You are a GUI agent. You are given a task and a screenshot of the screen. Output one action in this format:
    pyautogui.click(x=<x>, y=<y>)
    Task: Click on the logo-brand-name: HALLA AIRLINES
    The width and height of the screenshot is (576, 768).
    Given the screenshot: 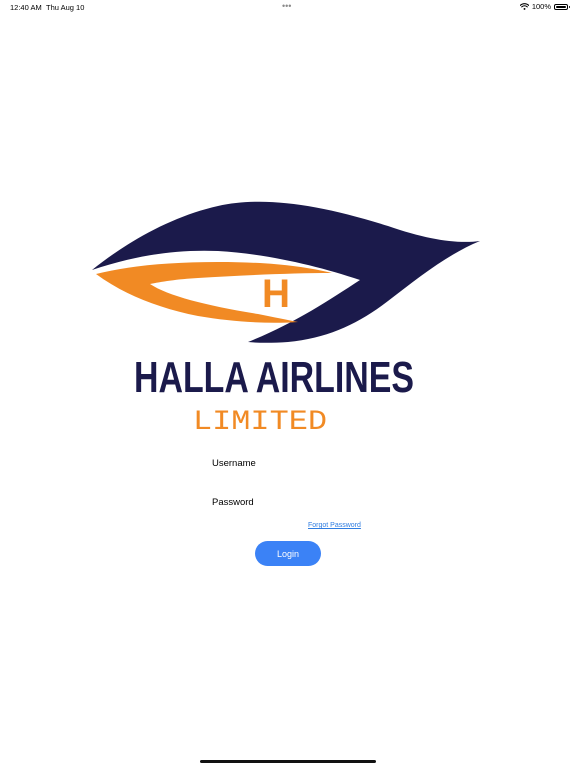 What is the action you would take?
    pyautogui.click(x=274, y=377)
    